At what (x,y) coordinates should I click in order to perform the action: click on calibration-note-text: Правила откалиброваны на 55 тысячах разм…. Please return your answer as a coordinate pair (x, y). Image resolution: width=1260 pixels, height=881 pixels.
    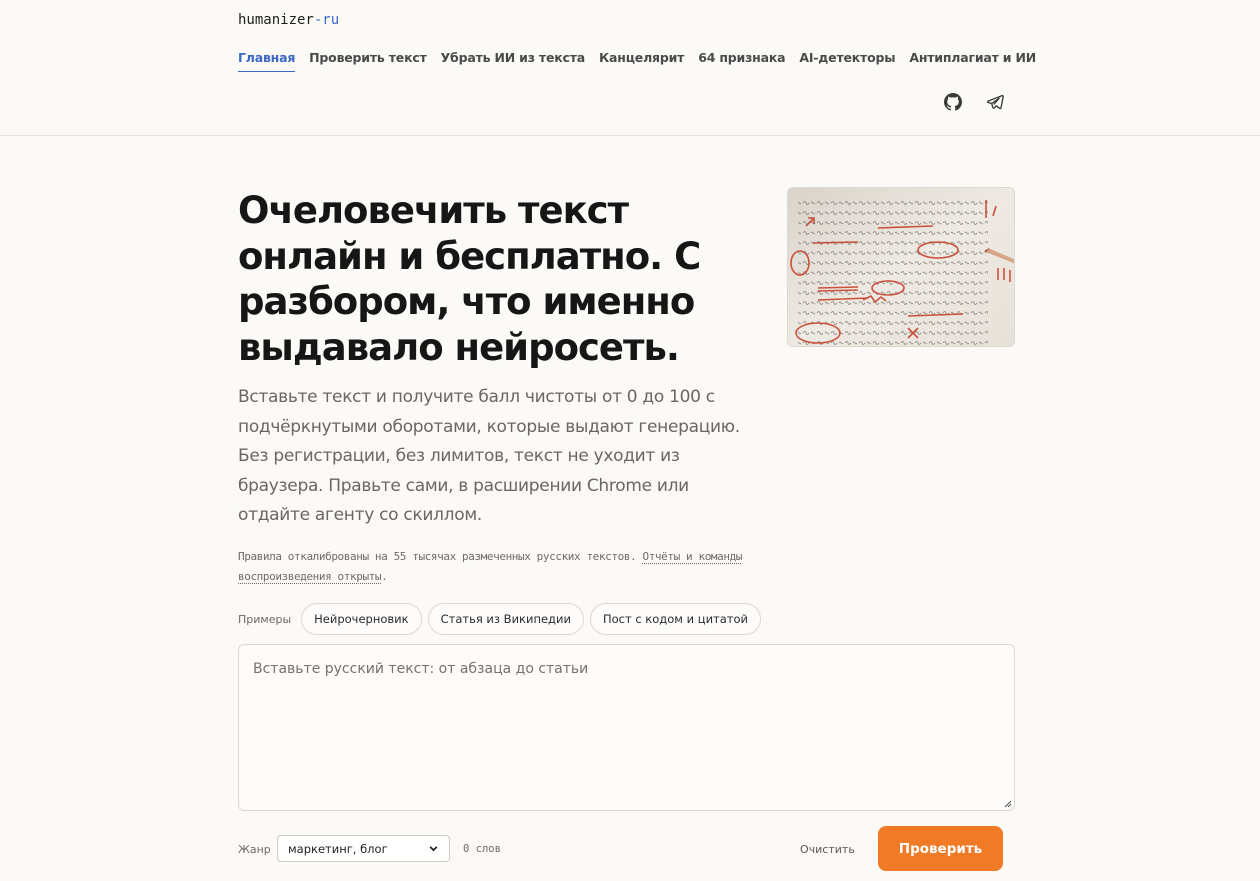
    Looking at the image, I should click on (440, 556).